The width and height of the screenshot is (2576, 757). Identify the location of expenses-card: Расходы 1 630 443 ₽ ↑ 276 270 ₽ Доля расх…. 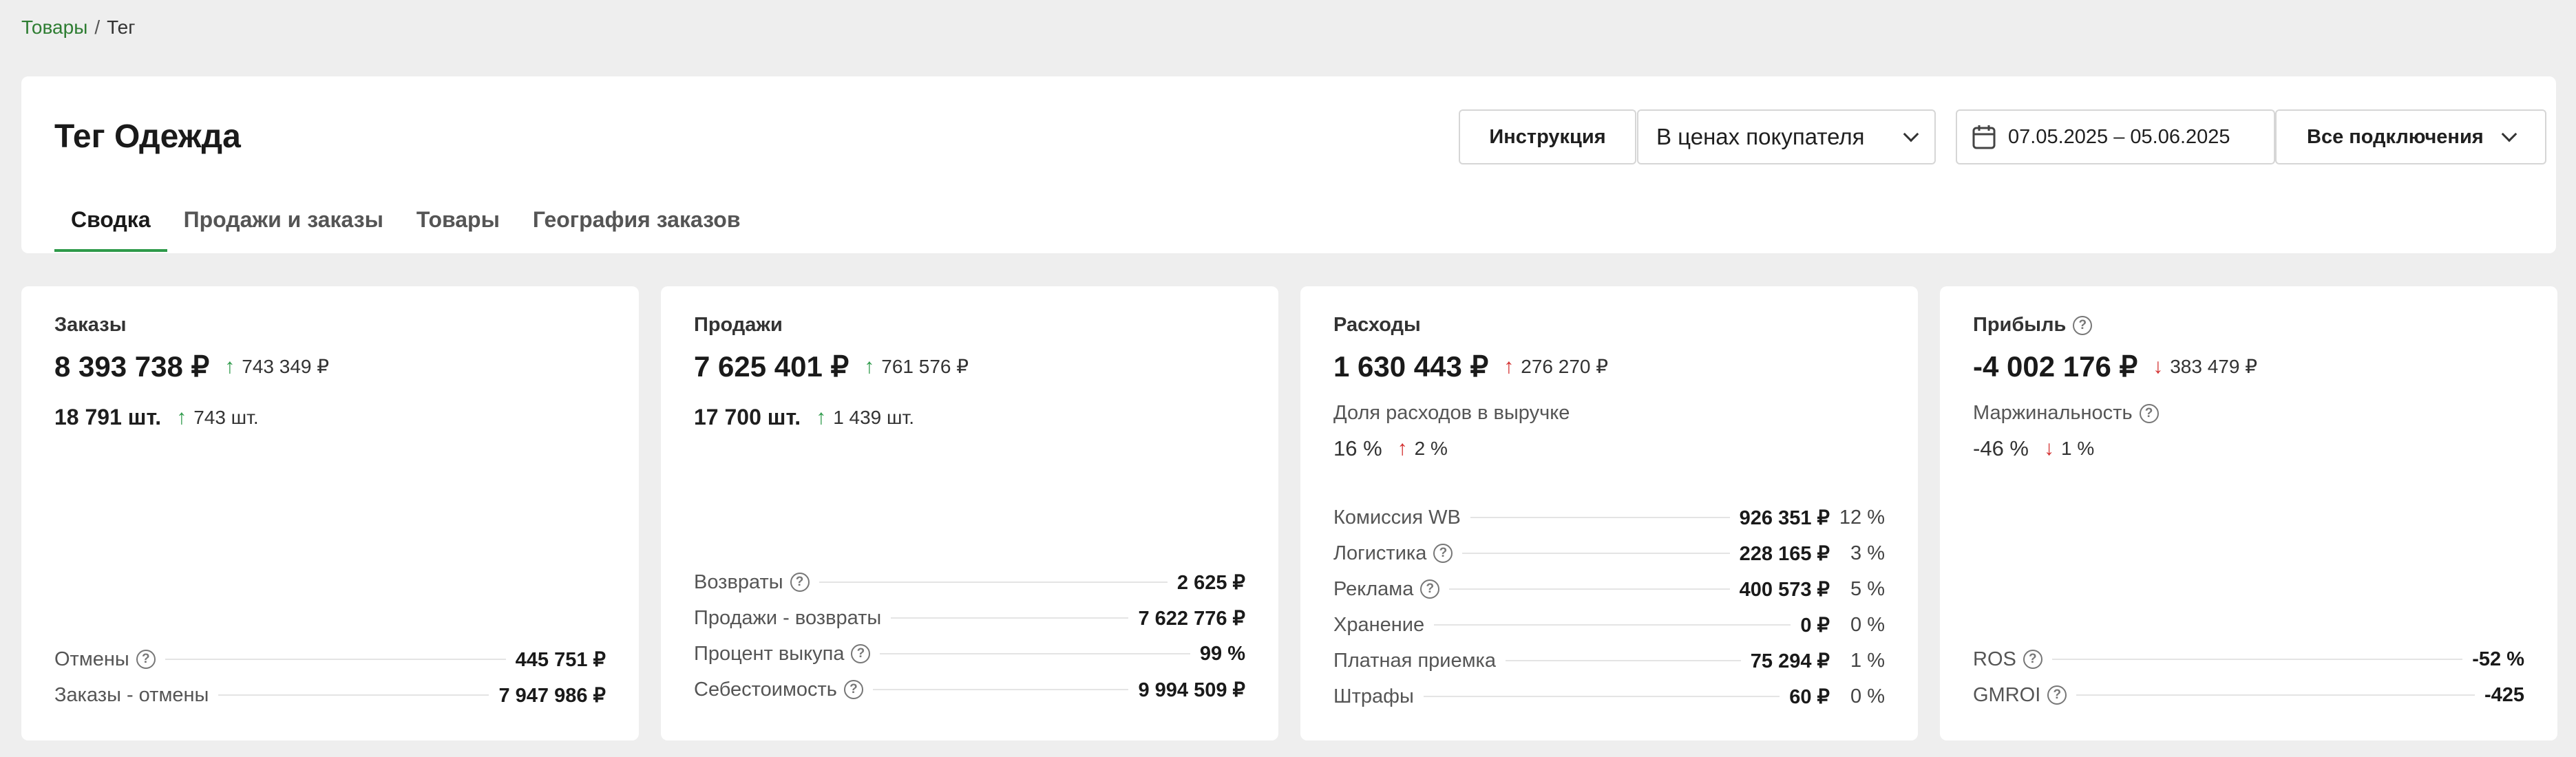
(1609, 513).